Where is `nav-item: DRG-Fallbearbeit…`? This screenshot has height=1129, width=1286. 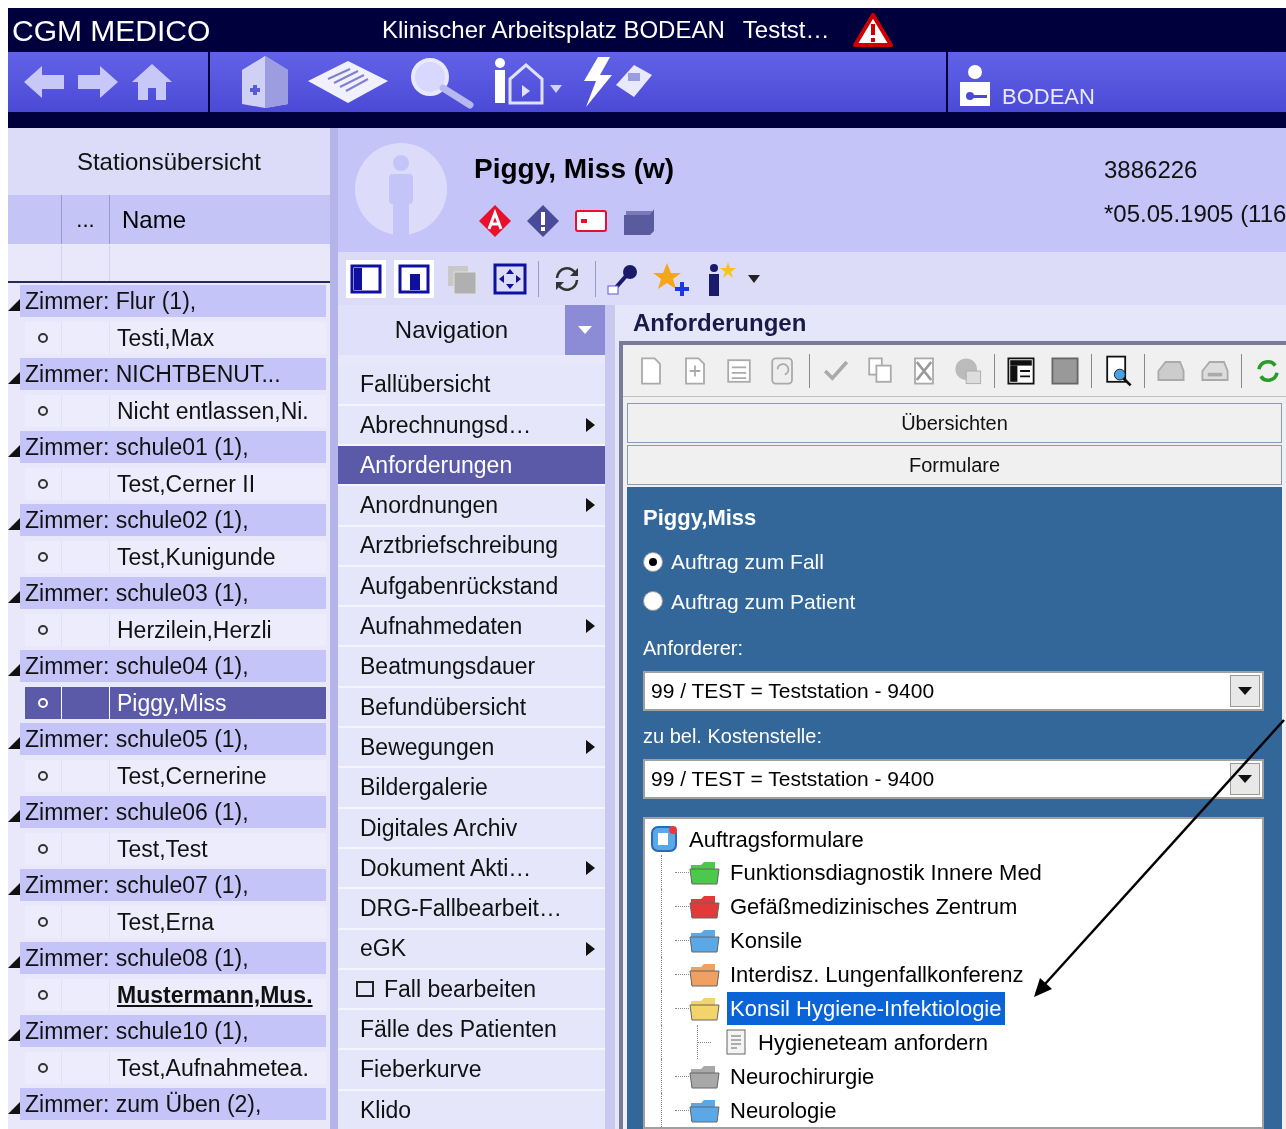 nav-item: DRG-Fallbearbeit… is located at coordinates (471, 908).